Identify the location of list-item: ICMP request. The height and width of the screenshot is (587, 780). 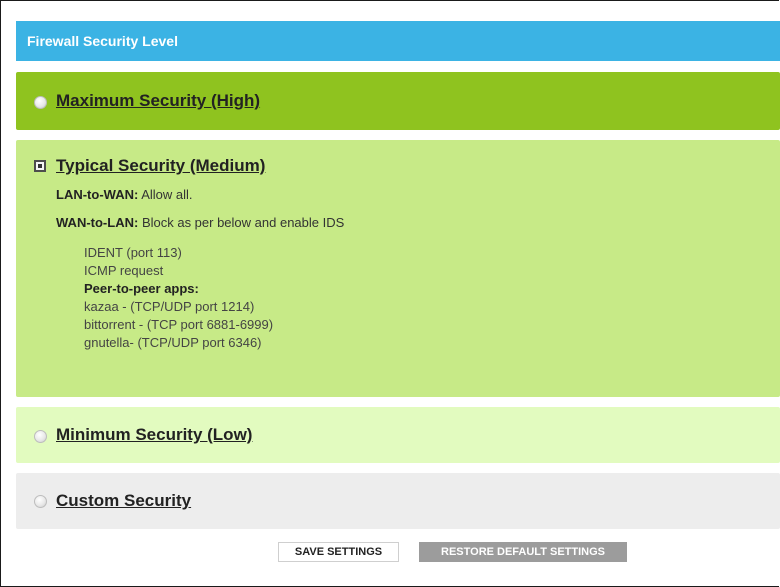
(124, 270).